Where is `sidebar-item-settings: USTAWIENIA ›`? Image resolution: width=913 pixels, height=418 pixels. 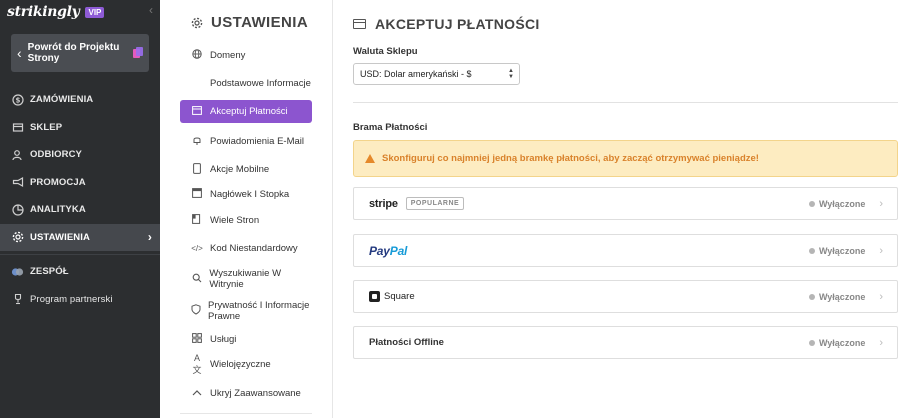 sidebar-item-settings: USTAWIENIA › is located at coordinates (80, 237).